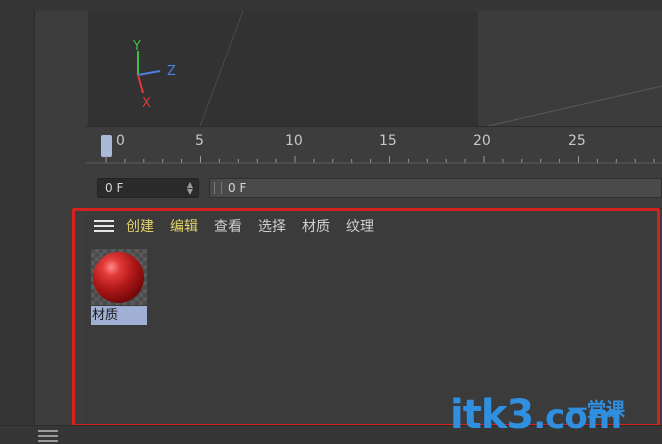  What do you see at coordinates (237, 188) in the screenshot?
I see `frame-range-value: 0 F` at bounding box center [237, 188].